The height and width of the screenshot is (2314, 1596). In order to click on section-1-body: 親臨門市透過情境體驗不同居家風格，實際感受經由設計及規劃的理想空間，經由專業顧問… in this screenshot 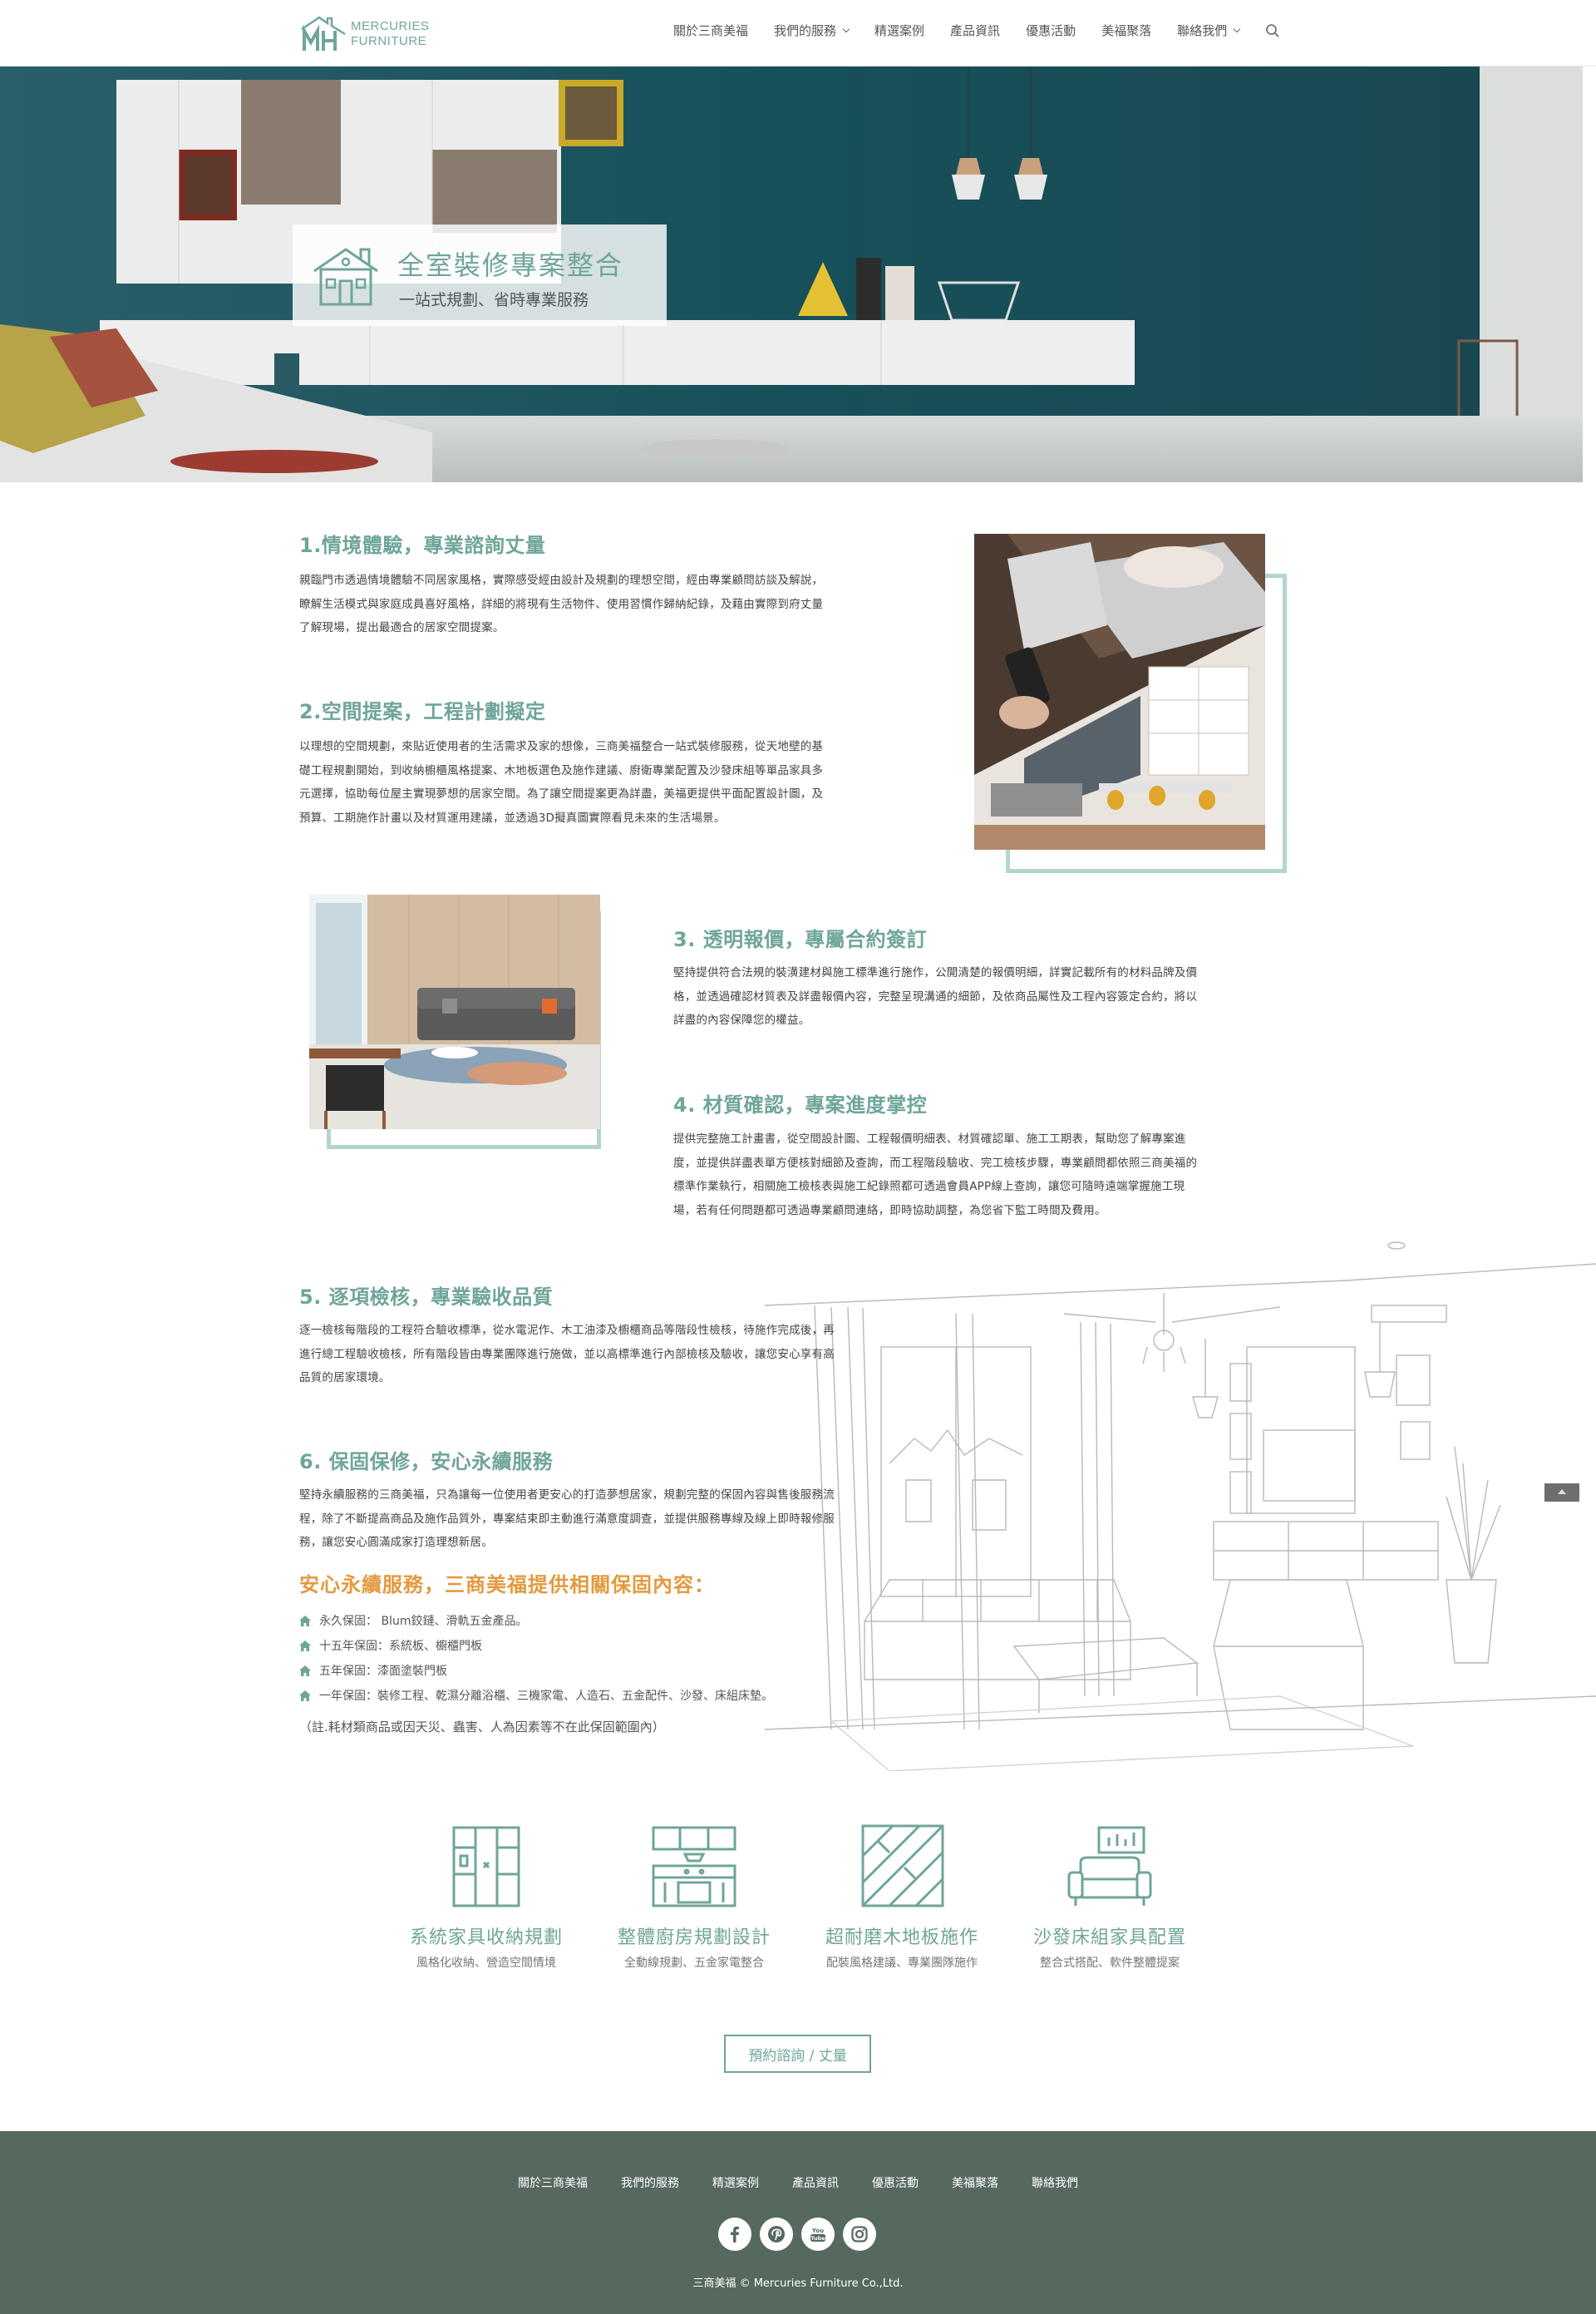, I will do `click(606, 605)`.